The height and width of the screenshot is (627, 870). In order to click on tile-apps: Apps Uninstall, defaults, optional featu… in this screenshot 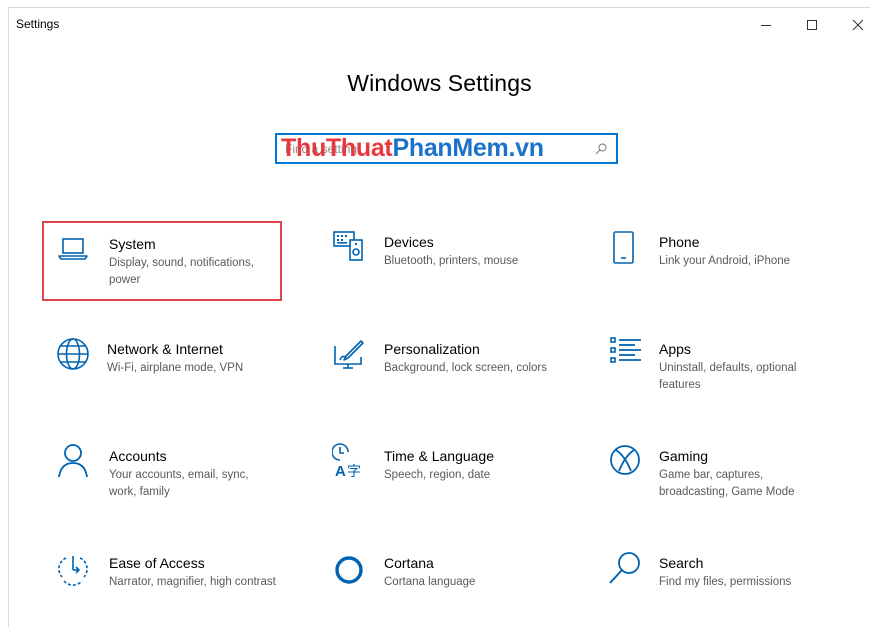, I will do `click(713, 368)`.